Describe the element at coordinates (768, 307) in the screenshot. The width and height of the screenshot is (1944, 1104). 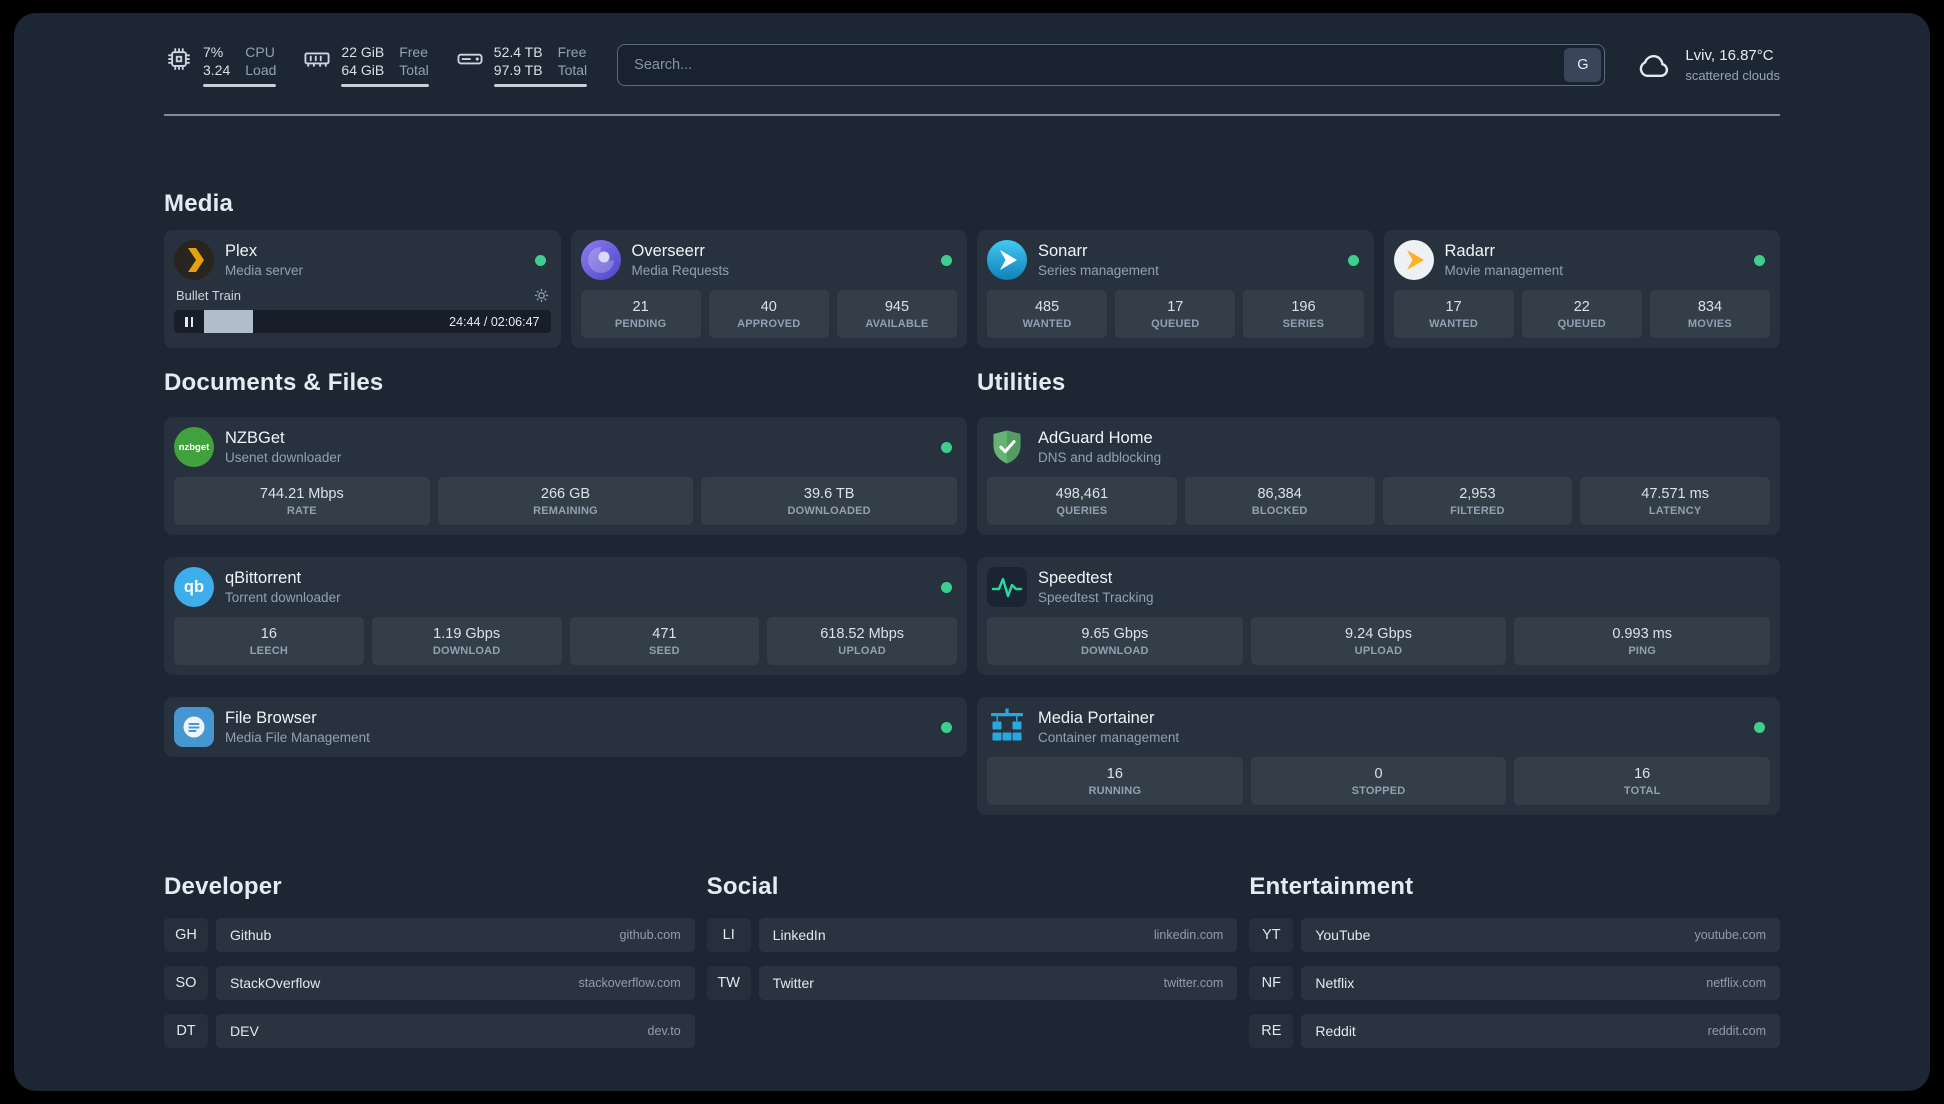
I see `stat-value: 40` at that location.